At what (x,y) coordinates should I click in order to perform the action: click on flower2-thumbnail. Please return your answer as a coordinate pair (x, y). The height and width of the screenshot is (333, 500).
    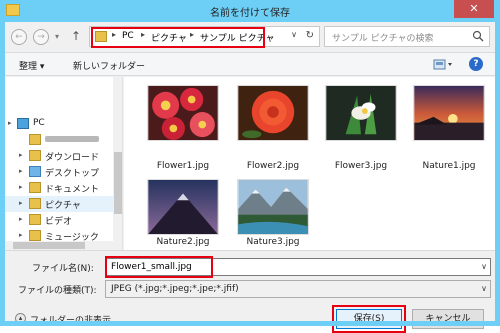
    Looking at the image, I should click on (273, 113).